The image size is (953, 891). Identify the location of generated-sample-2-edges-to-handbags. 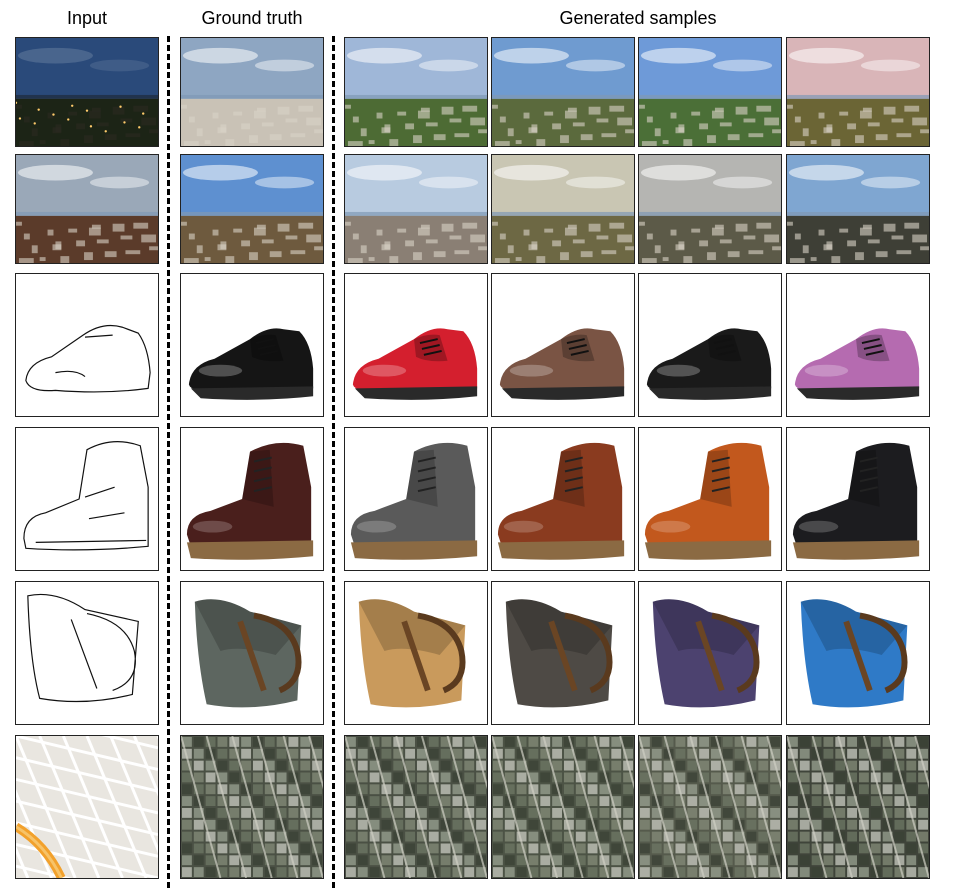
(563, 653).